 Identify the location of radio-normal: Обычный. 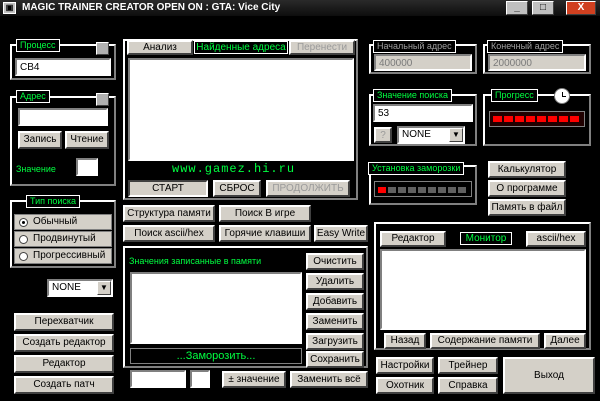
(63, 222).